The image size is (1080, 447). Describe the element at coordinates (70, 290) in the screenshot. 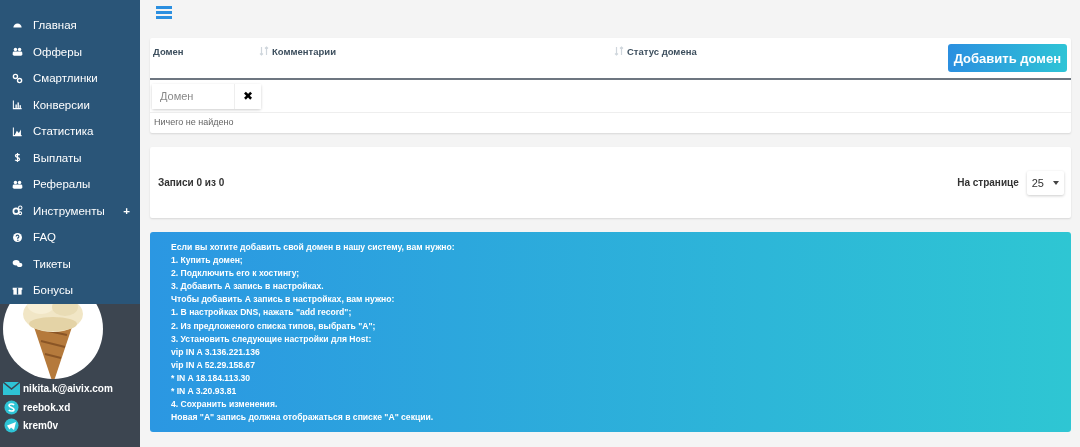

I see `sidebar-item: Бонусы` at that location.